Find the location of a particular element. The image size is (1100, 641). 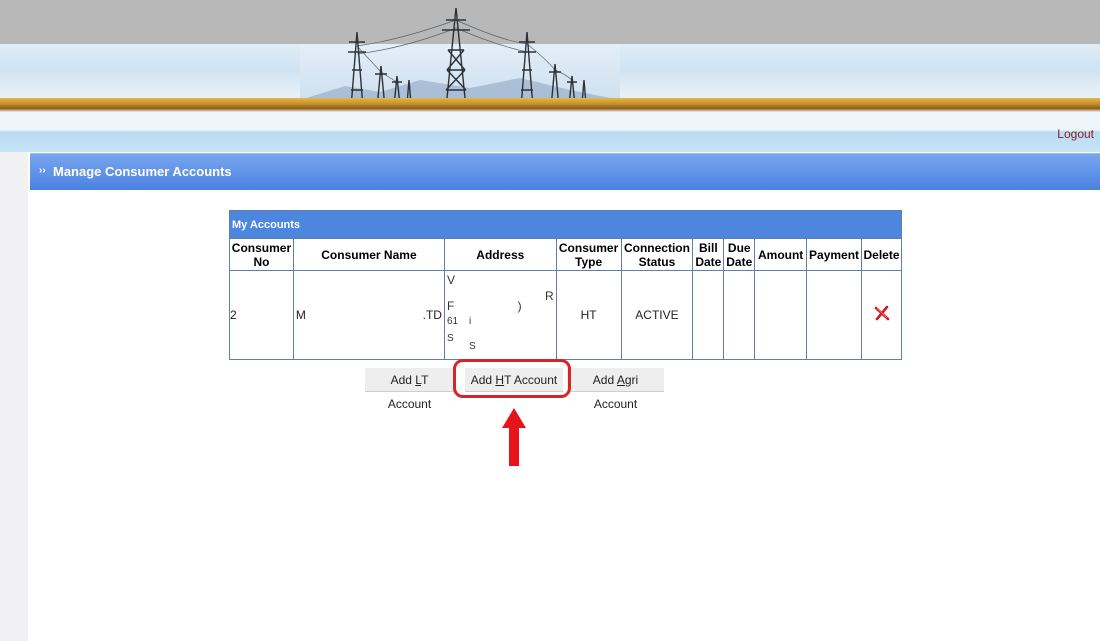

add-agri-label-prefix: Add is located at coordinates (604, 380).